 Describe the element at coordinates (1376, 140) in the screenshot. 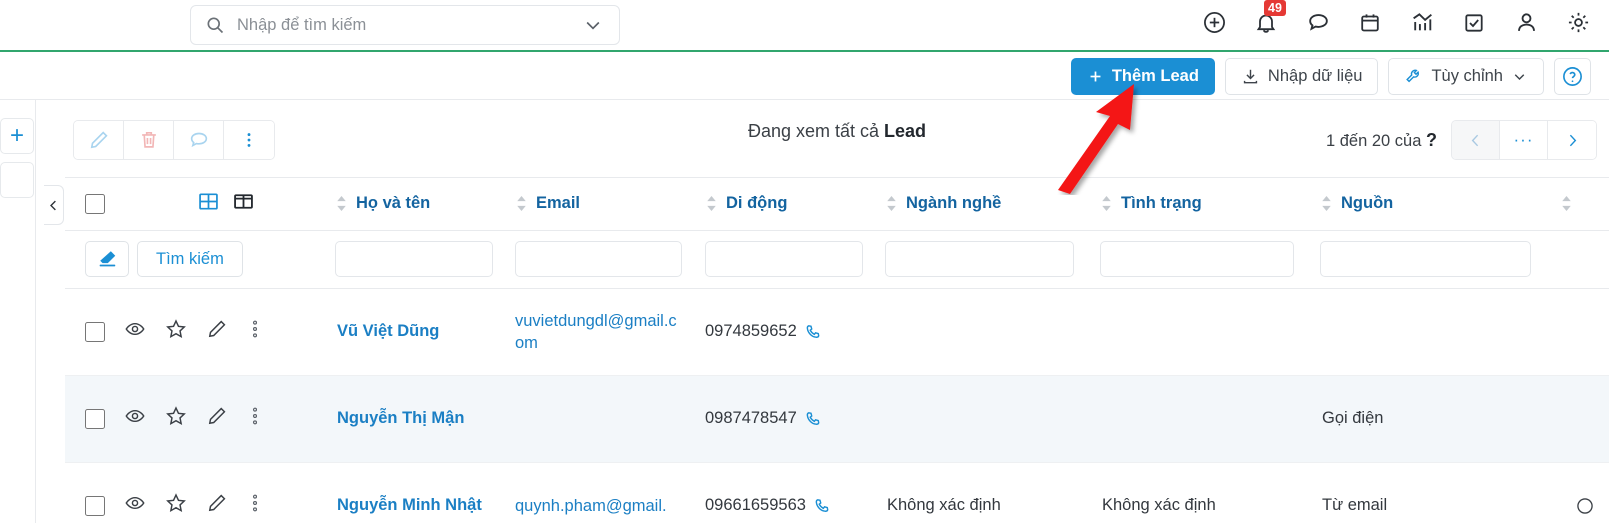

I see `pagination-range-text: 1 đến 20 của` at that location.